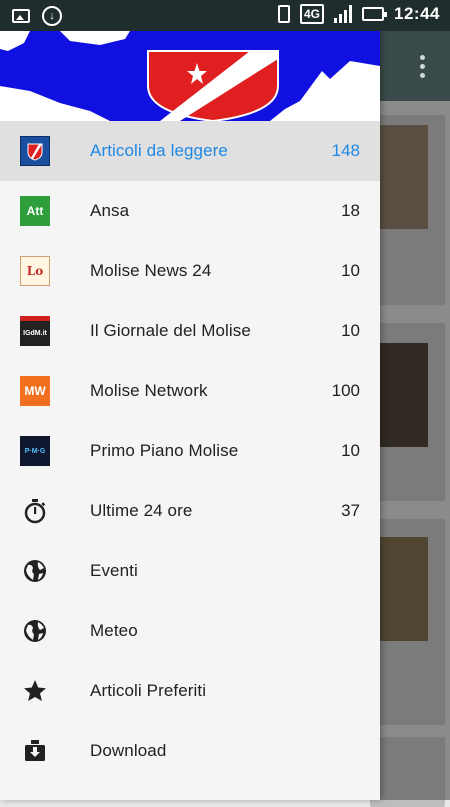 Image resolution: width=450 pixels, height=807 pixels. Describe the element at coordinates (159, 150) in the screenshot. I see `drawer-item-label: Articoli da leggere` at that location.